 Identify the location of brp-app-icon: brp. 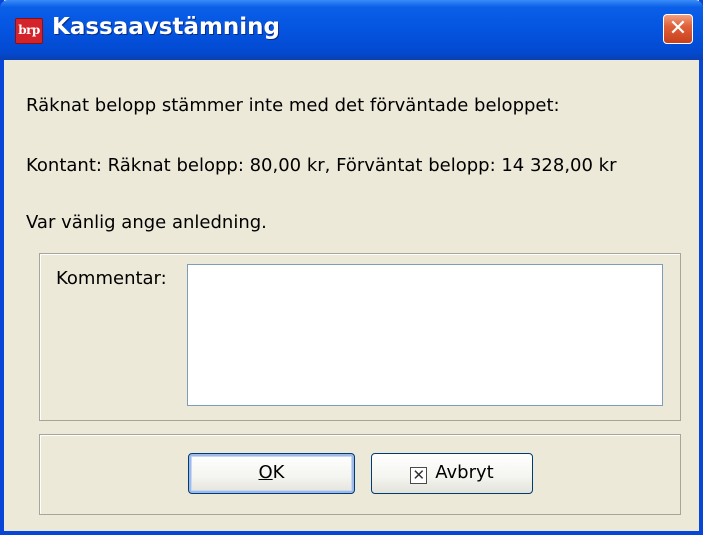
(29, 31).